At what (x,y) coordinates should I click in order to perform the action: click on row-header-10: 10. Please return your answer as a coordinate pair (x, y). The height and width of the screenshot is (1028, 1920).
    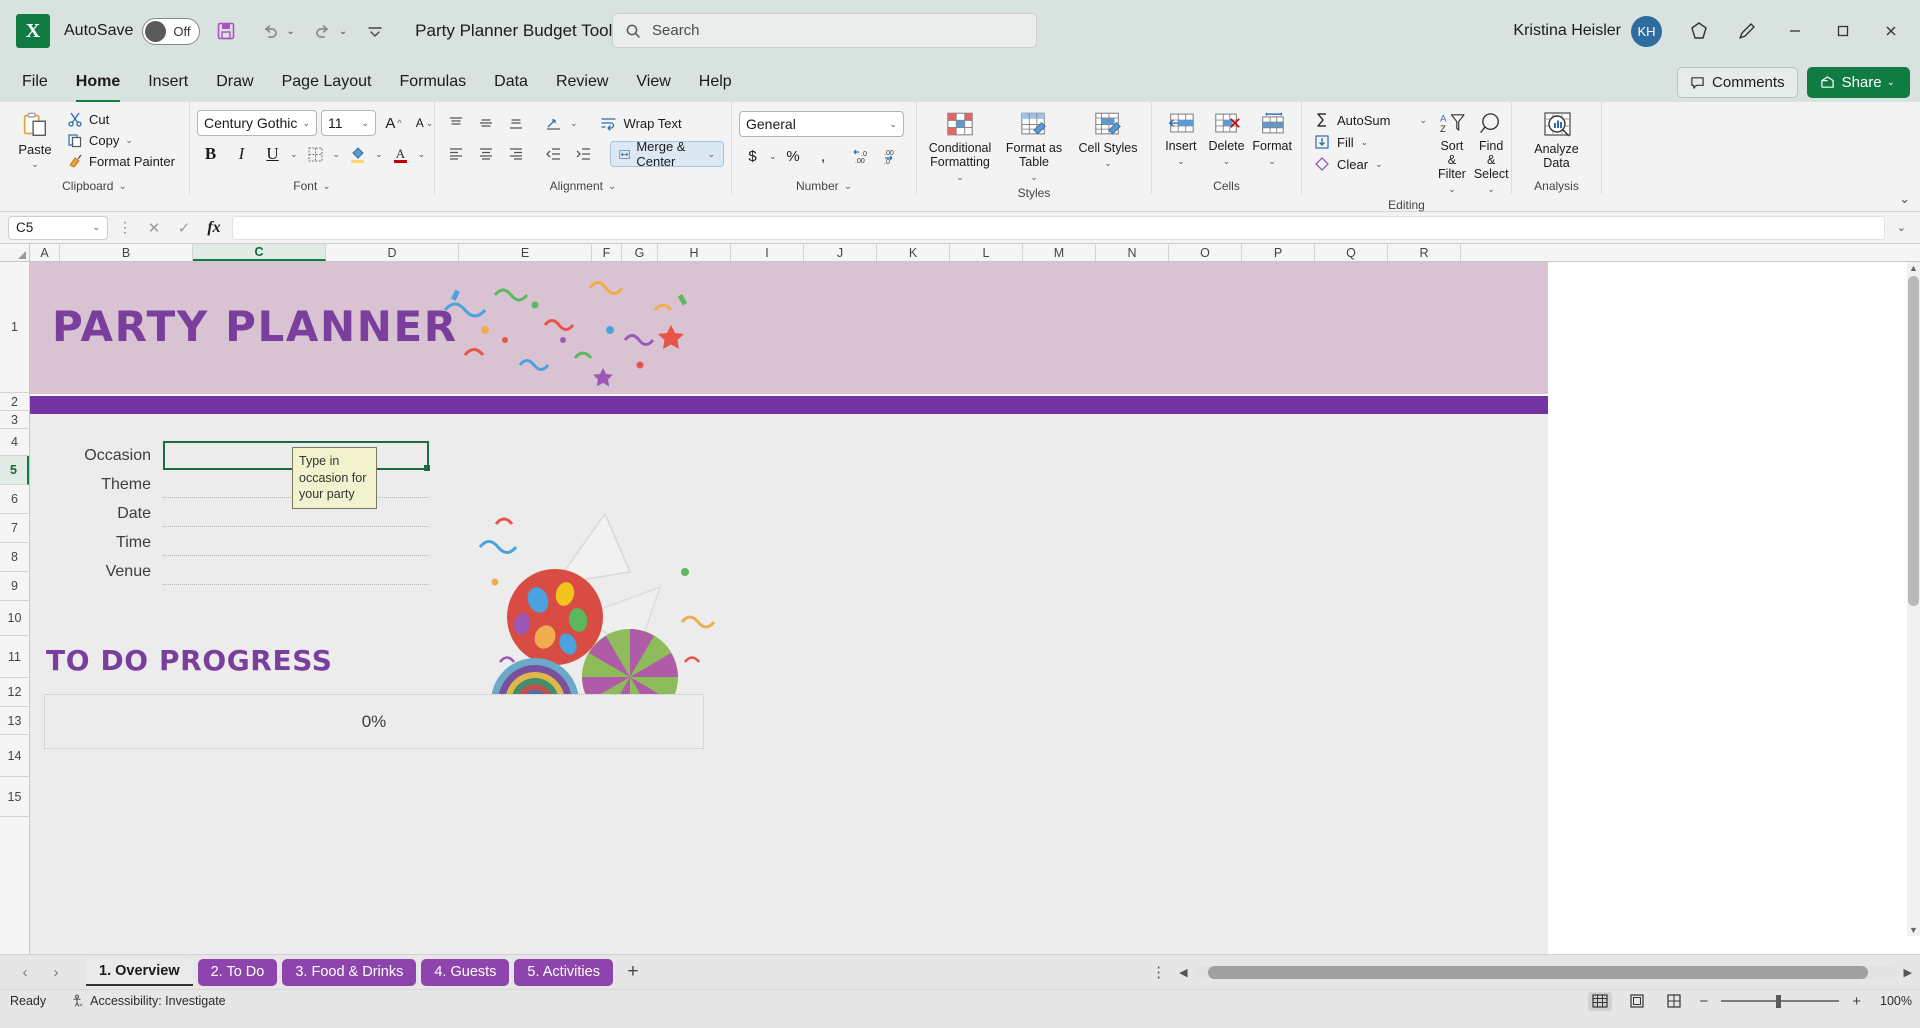
    Looking at the image, I should click on (14, 618).